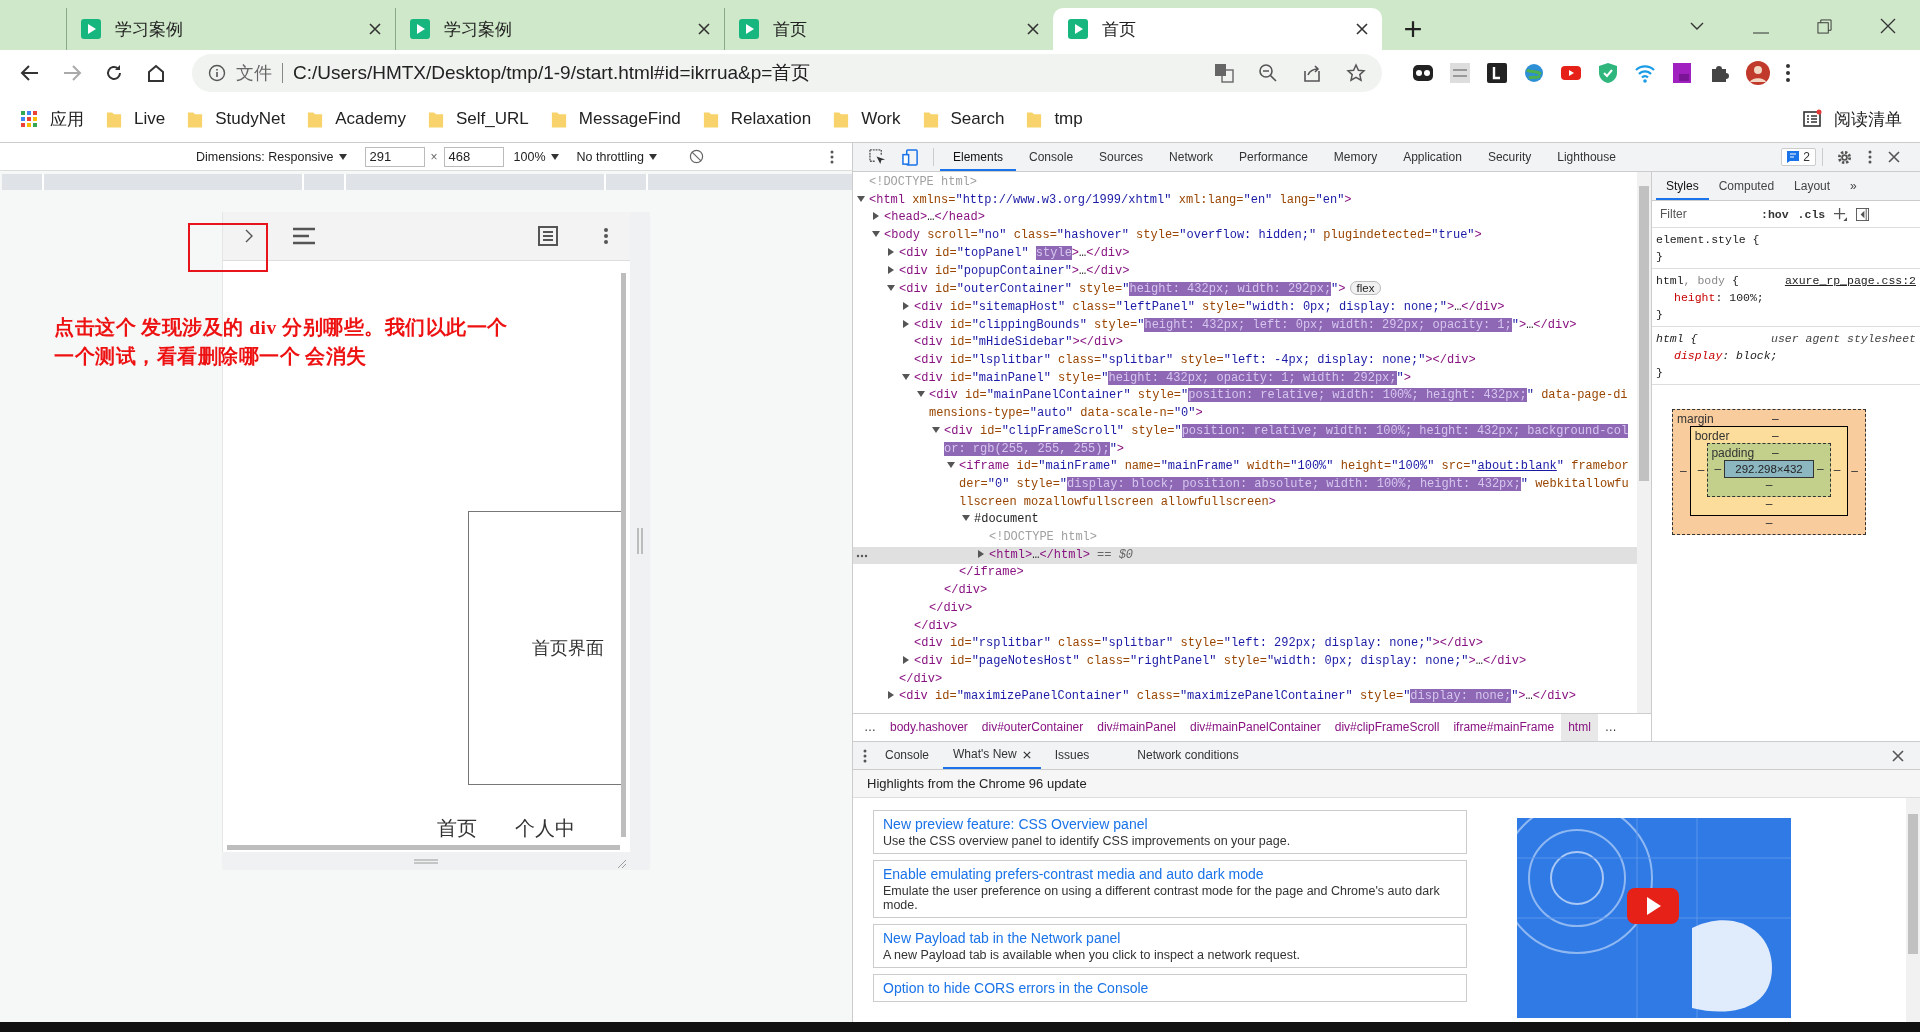 Image resolution: width=1920 pixels, height=1032 pixels. I want to click on device-toggle-icon, so click(910, 157).